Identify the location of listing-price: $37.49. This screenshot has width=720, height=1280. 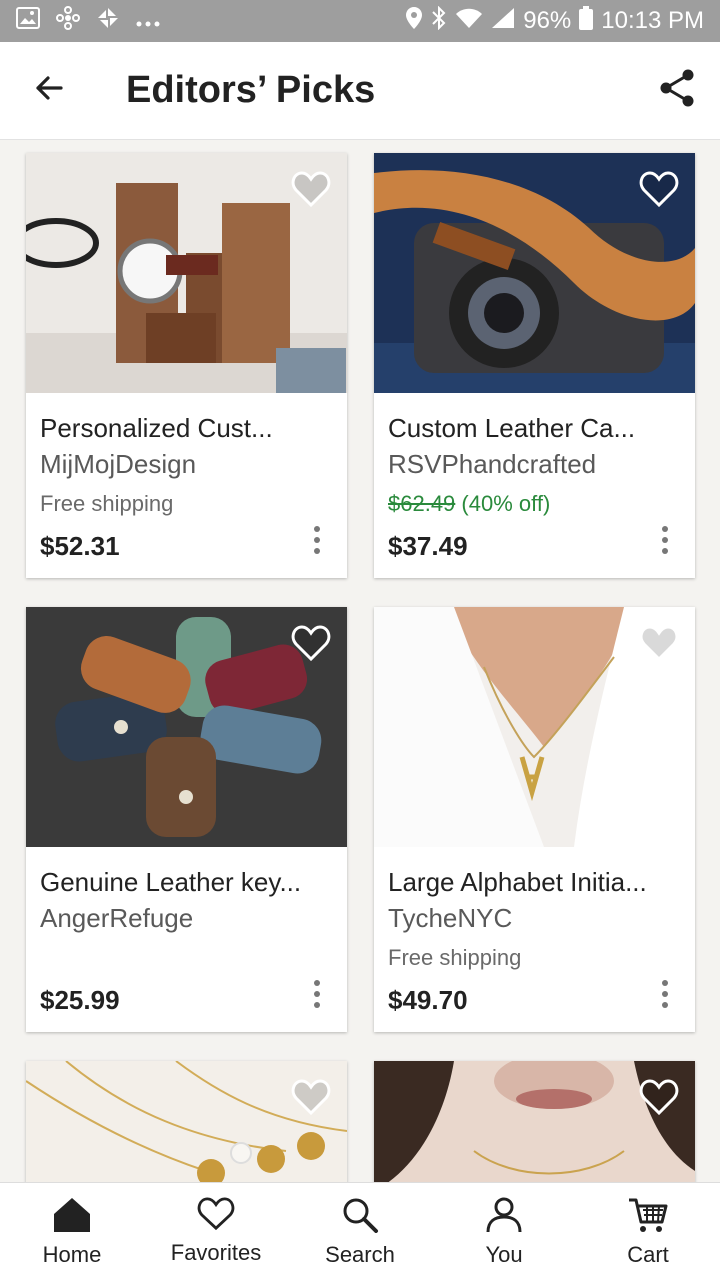
(428, 546).